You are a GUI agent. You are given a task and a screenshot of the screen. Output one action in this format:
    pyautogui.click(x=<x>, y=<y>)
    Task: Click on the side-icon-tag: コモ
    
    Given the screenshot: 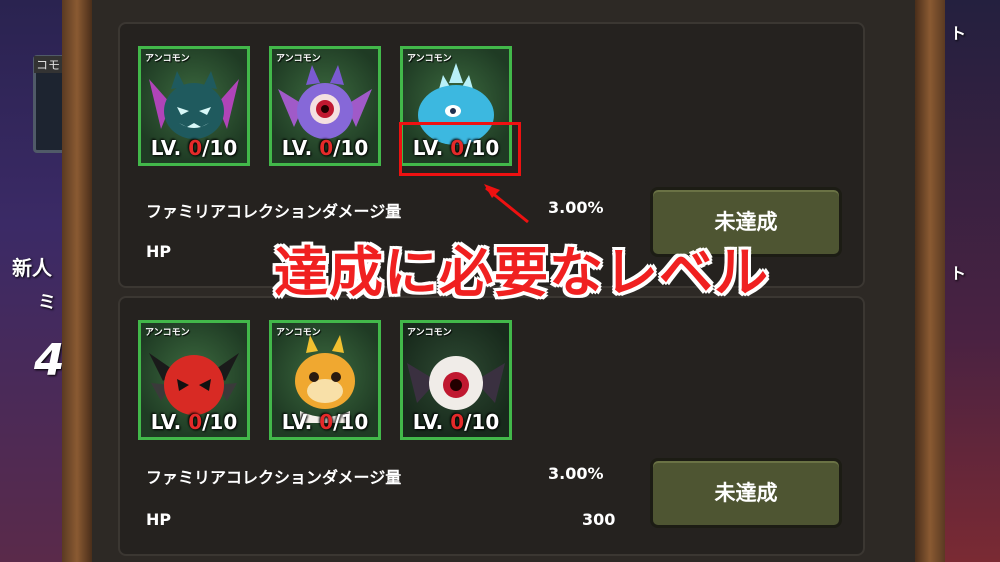 What is the action you would take?
    pyautogui.click(x=48, y=64)
    